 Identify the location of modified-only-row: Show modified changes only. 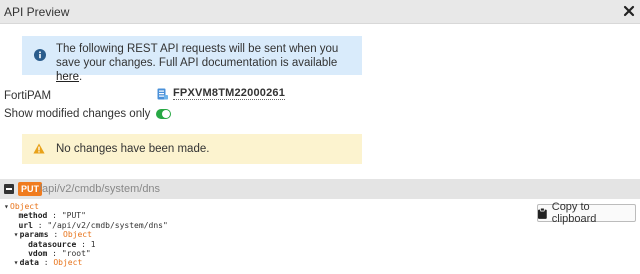
(88, 114).